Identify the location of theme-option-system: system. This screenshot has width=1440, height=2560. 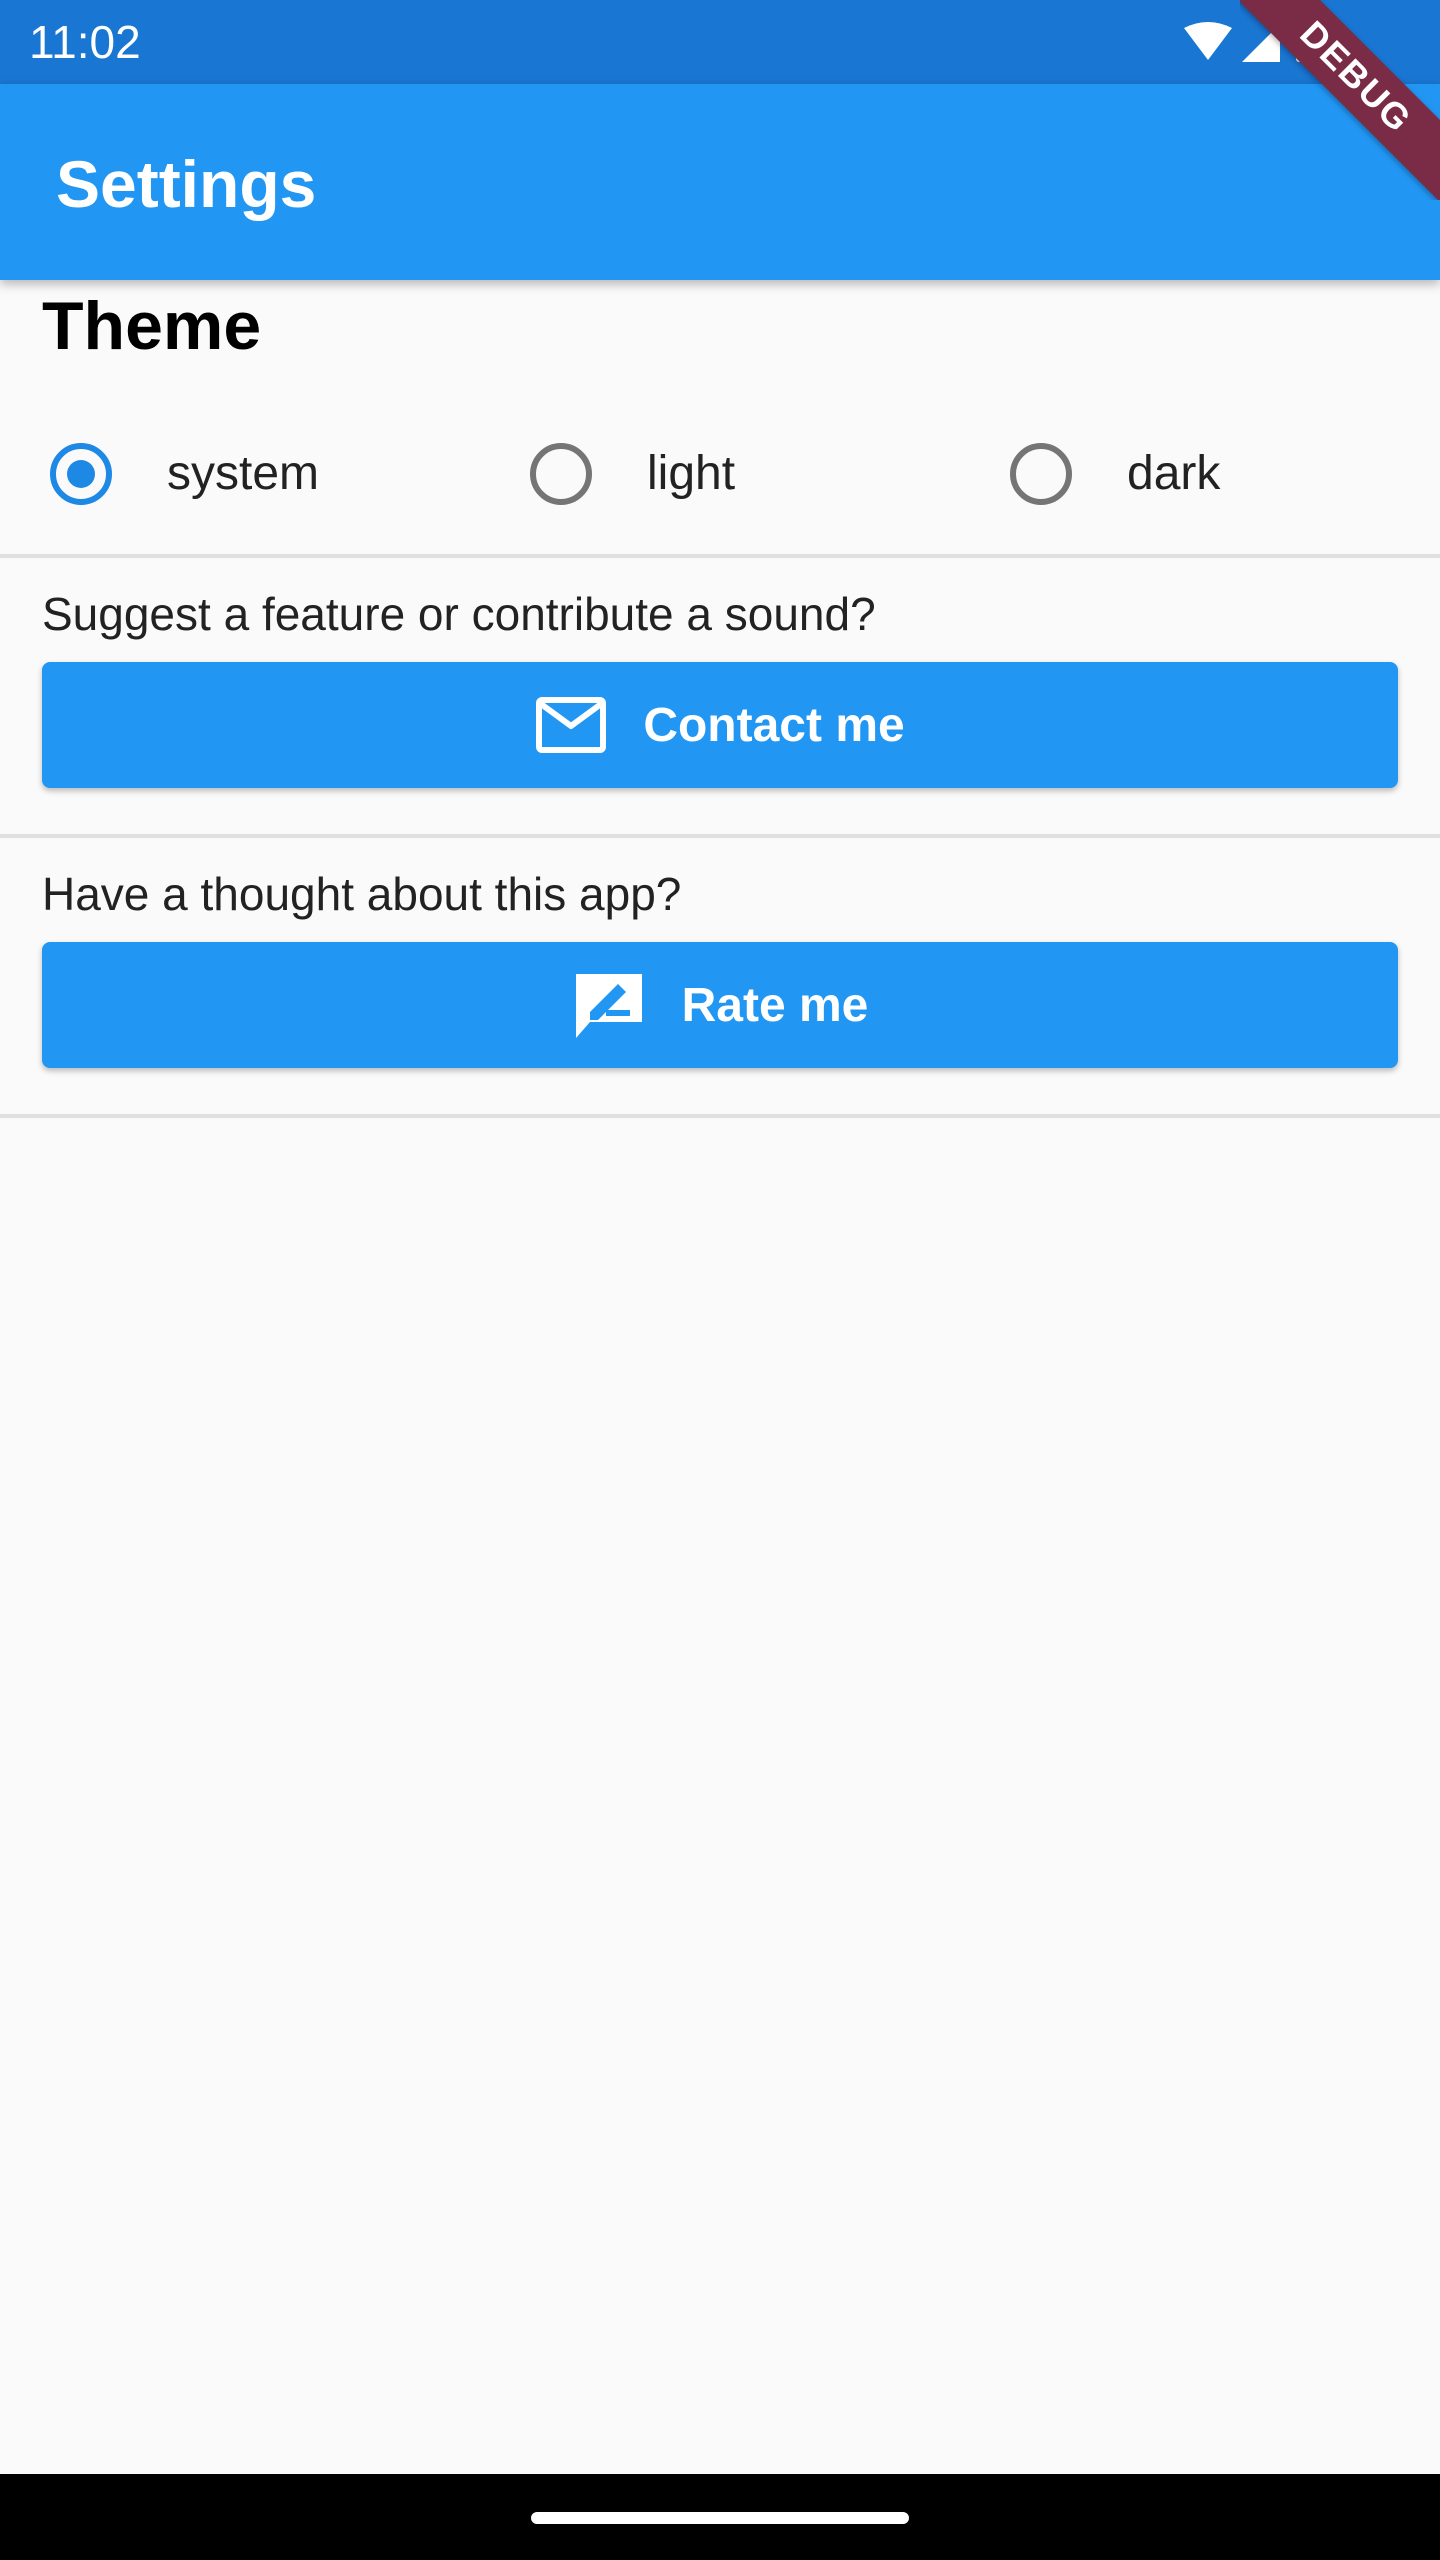
(240, 474).